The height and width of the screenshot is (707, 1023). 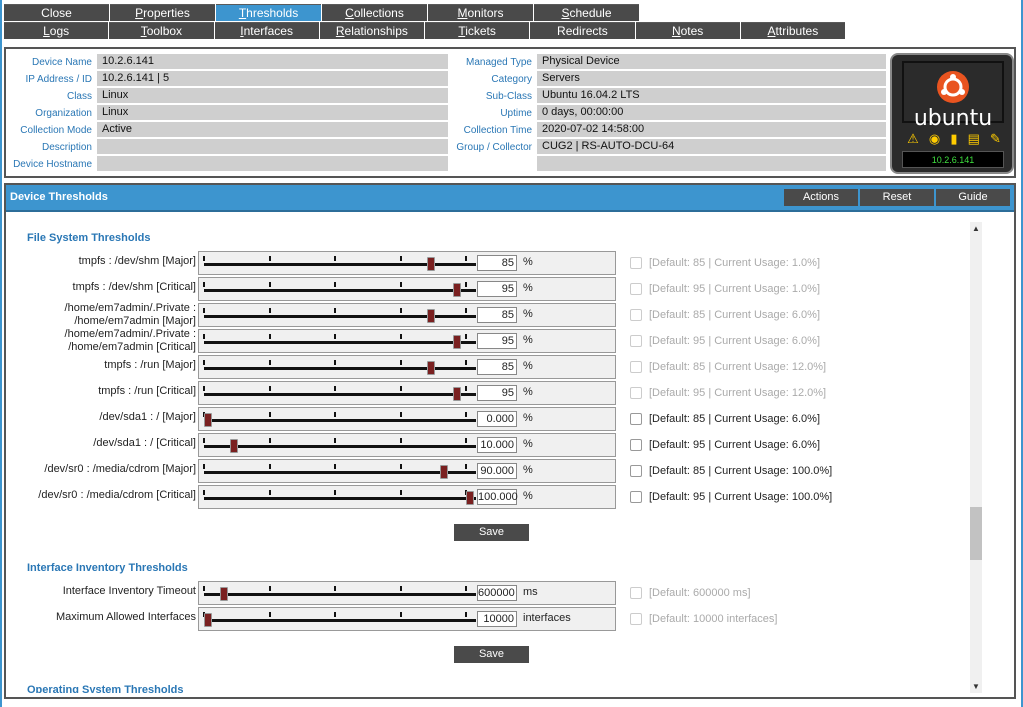 What do you see at coordinates (89, 238) in the screenshot?
I see `section-title-filesystem: File System Thresholds` at bounding box center [89, 238].